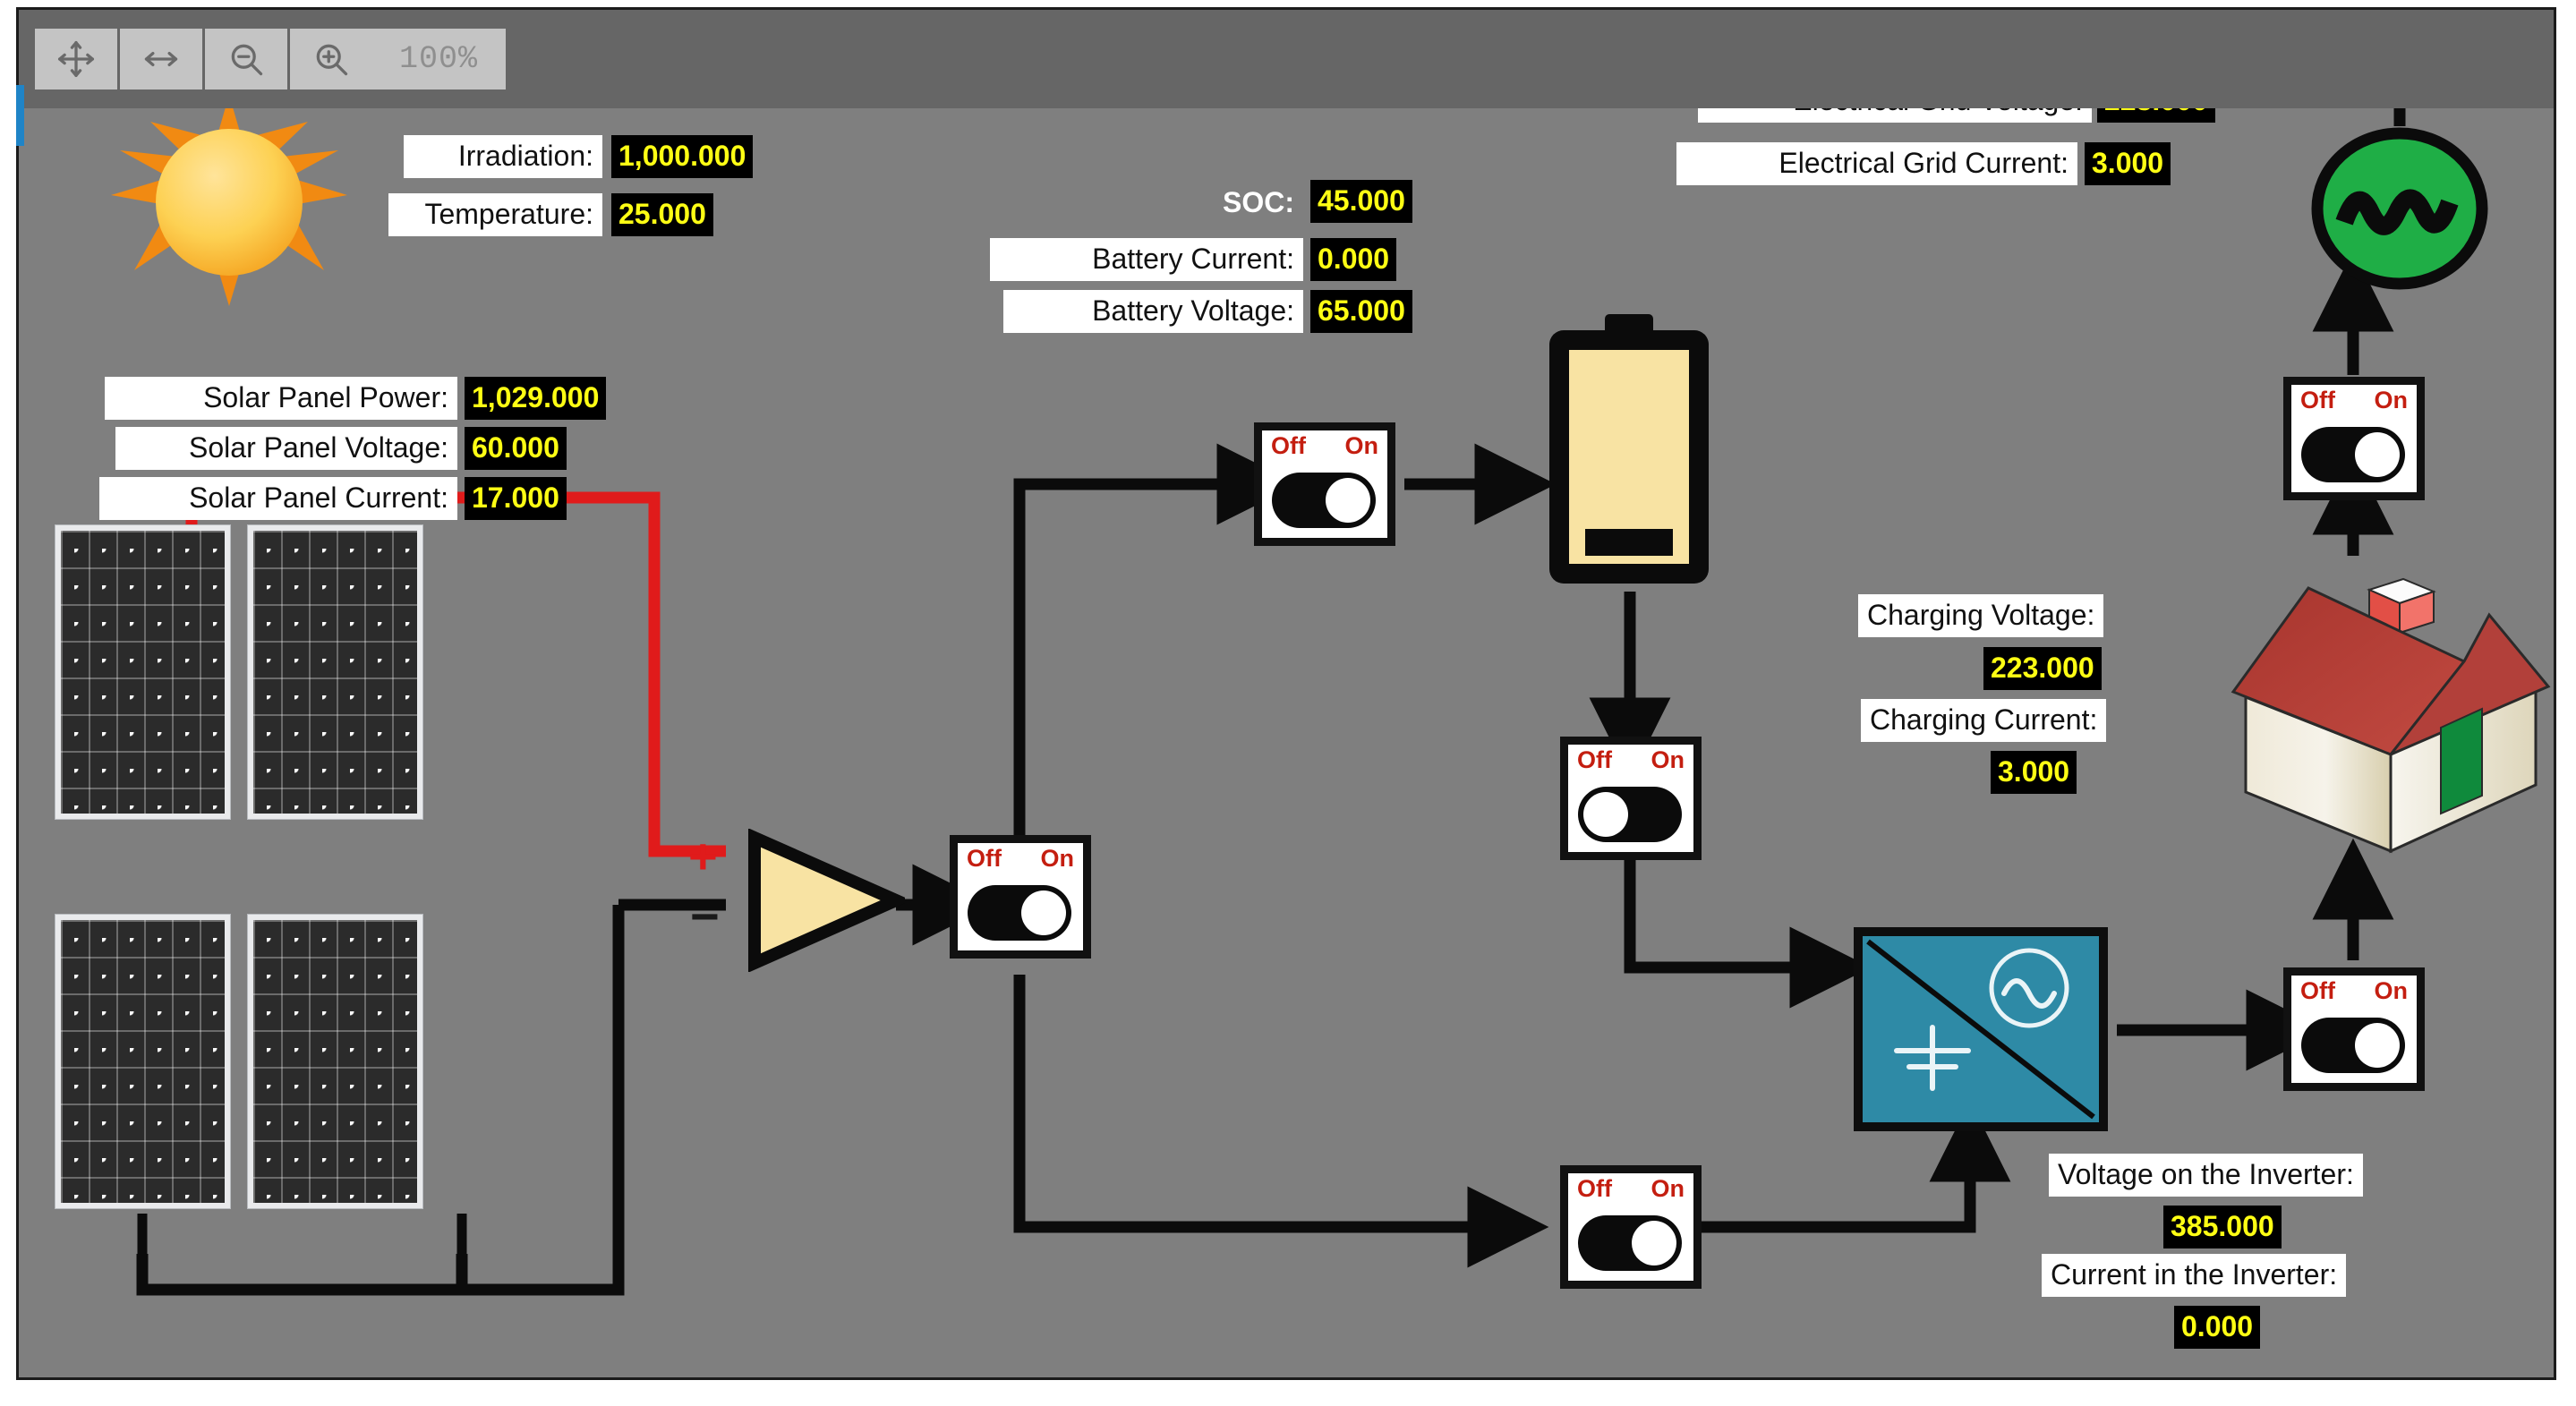 The width and height of the screenshot is (2576, 1406). What do you see at coordinates (1629, 450) in the screenshot?
I see `battery-icon` at bounding box center [1629, 450].